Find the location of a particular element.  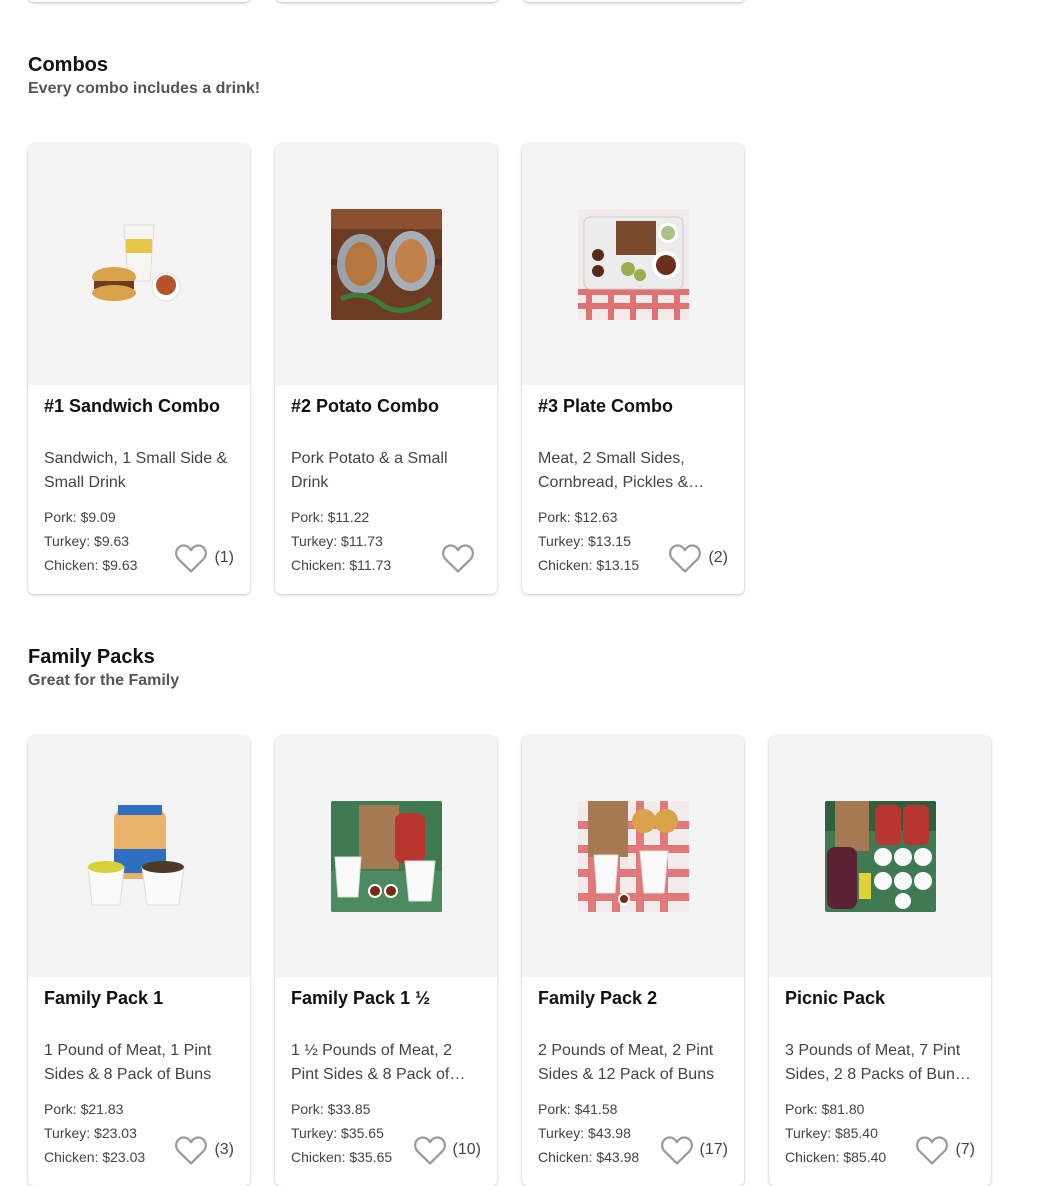

price-pork: Pork: $11.22 is located at coordinates (330, 517).